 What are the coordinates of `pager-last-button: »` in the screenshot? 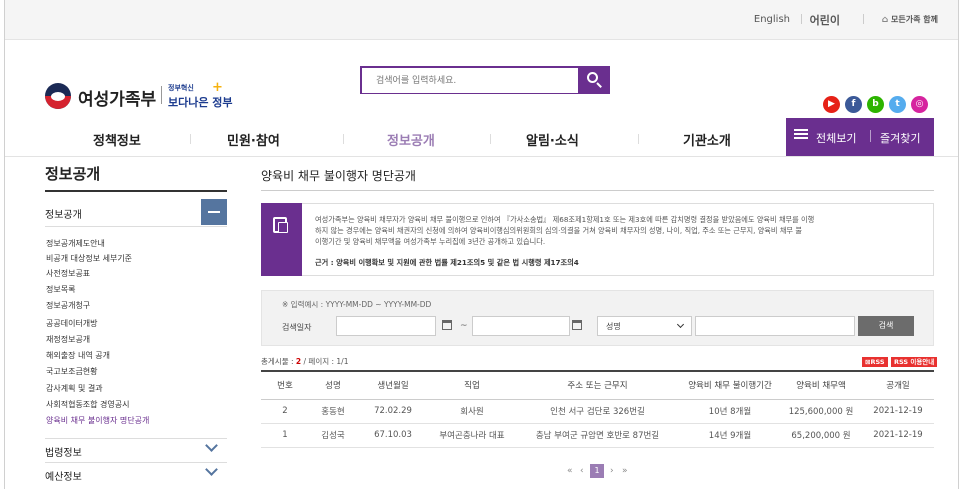 It's located at (625, 471).